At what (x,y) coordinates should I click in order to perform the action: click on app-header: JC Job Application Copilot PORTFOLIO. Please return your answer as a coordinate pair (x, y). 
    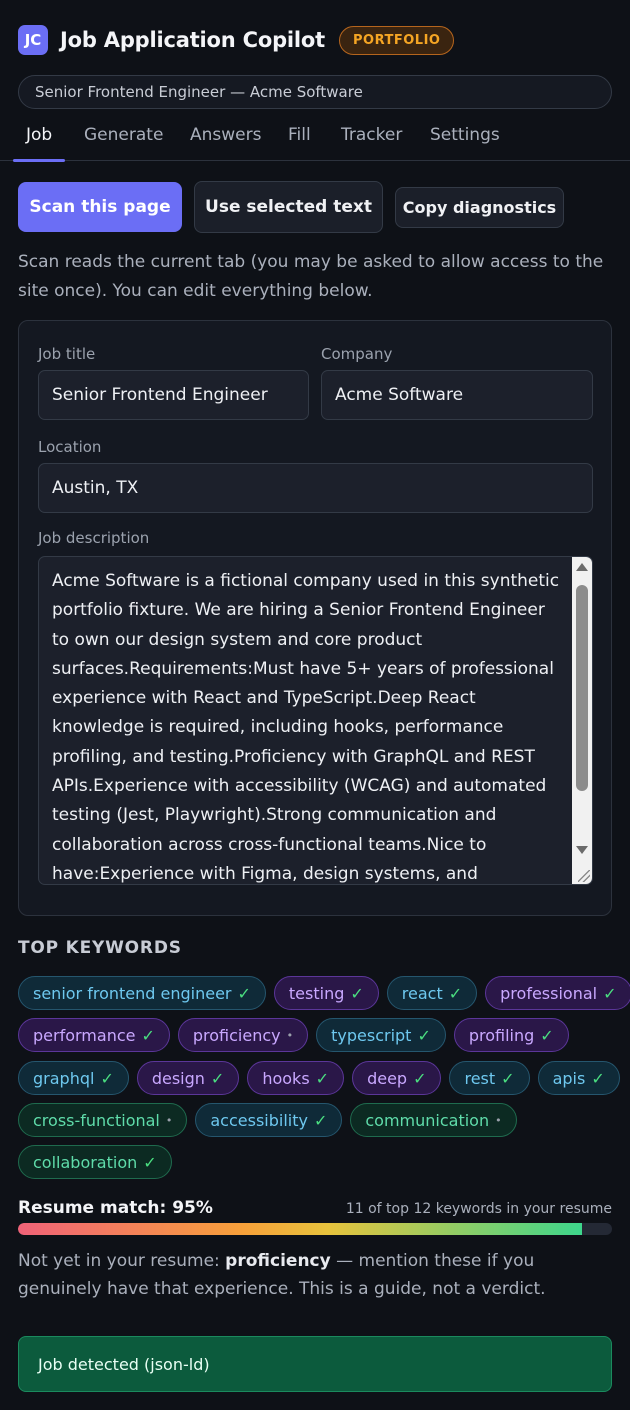
    Looking at the image, I should click on (236, 40).